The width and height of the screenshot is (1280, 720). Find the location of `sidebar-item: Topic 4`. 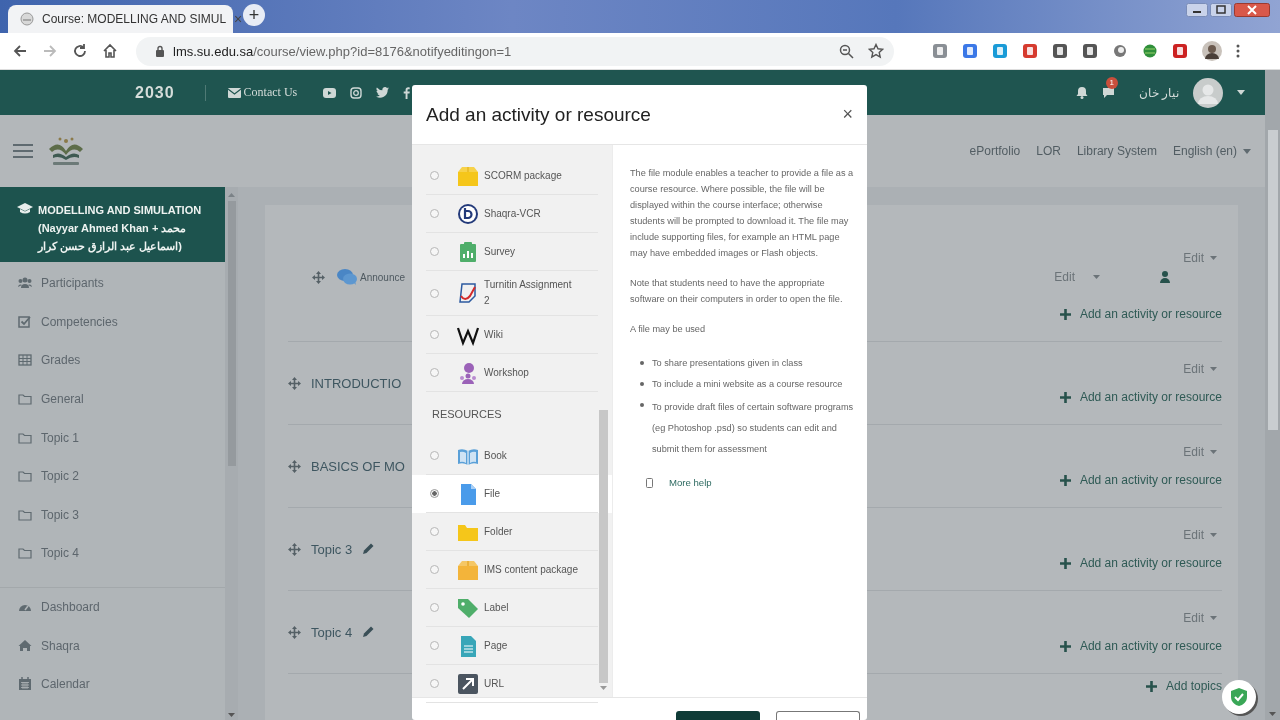

sidebar-item: Topic 4 is located at coordinates (112, 553).